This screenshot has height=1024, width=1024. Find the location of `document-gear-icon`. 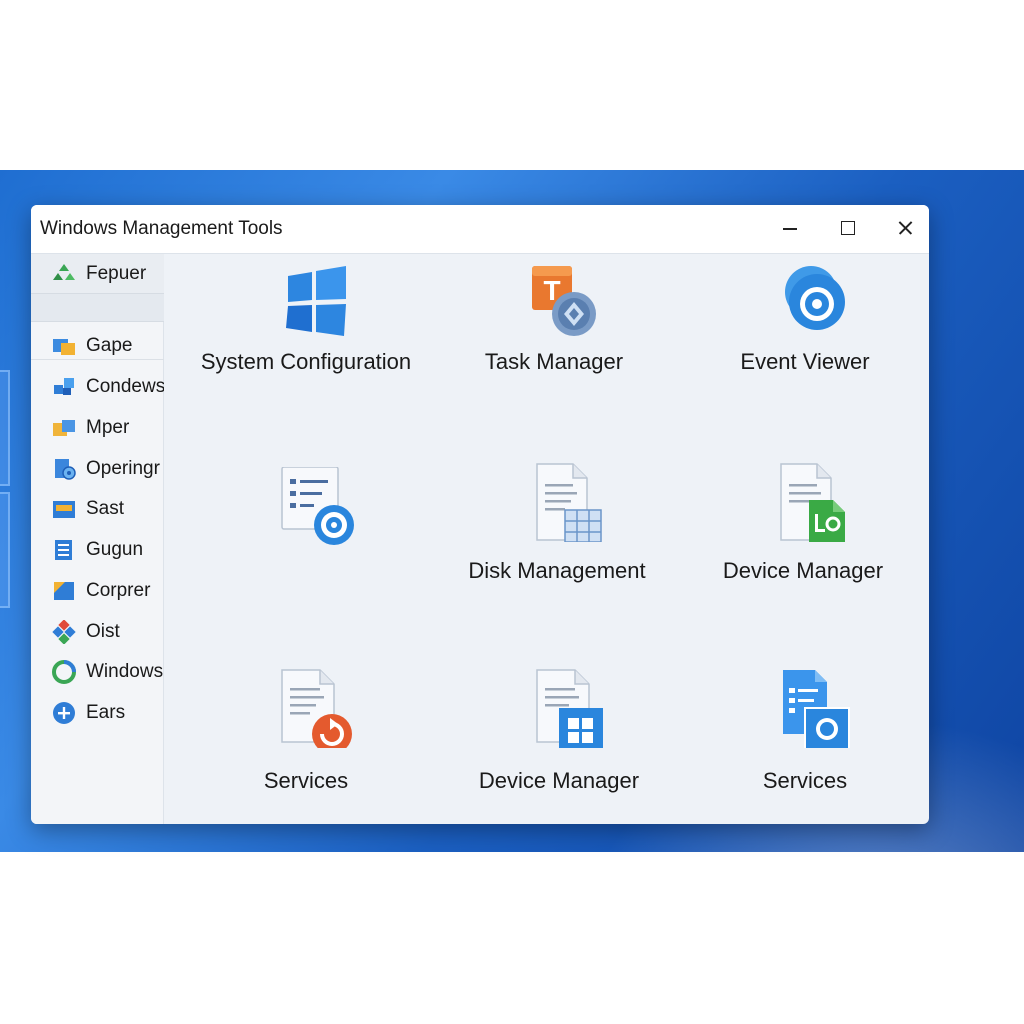

document-gear-icon is located at coordinates (65, 469).